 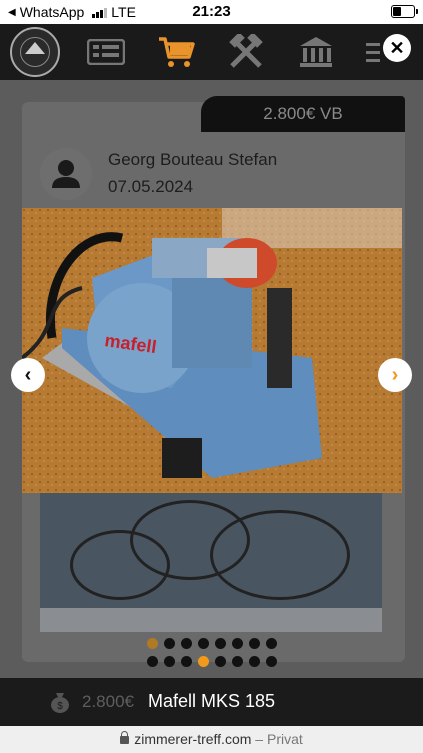 I want to click on cart-icon, so click(x=176, y=52).